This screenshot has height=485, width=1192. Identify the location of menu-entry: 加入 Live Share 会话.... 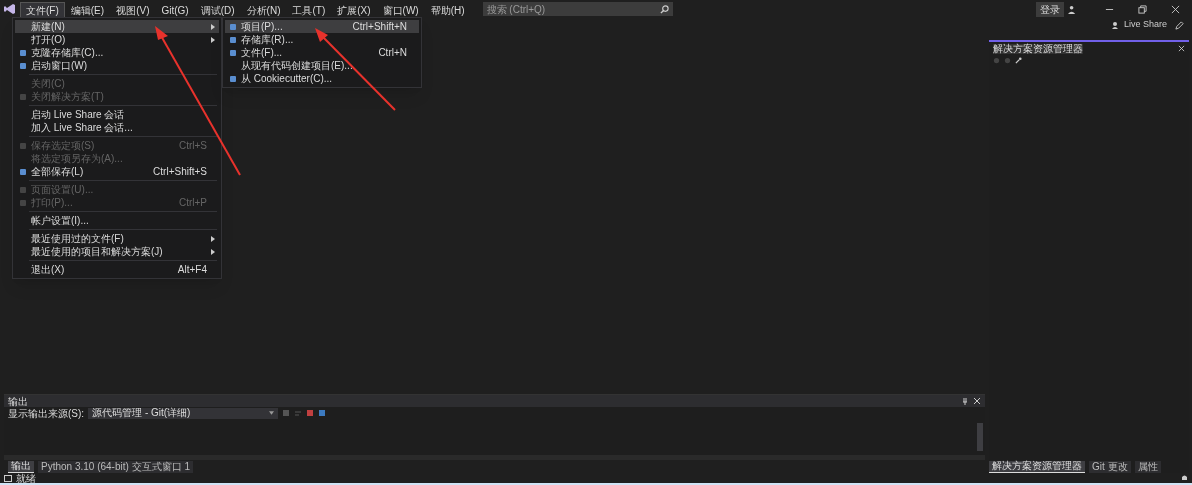
(117, 127).